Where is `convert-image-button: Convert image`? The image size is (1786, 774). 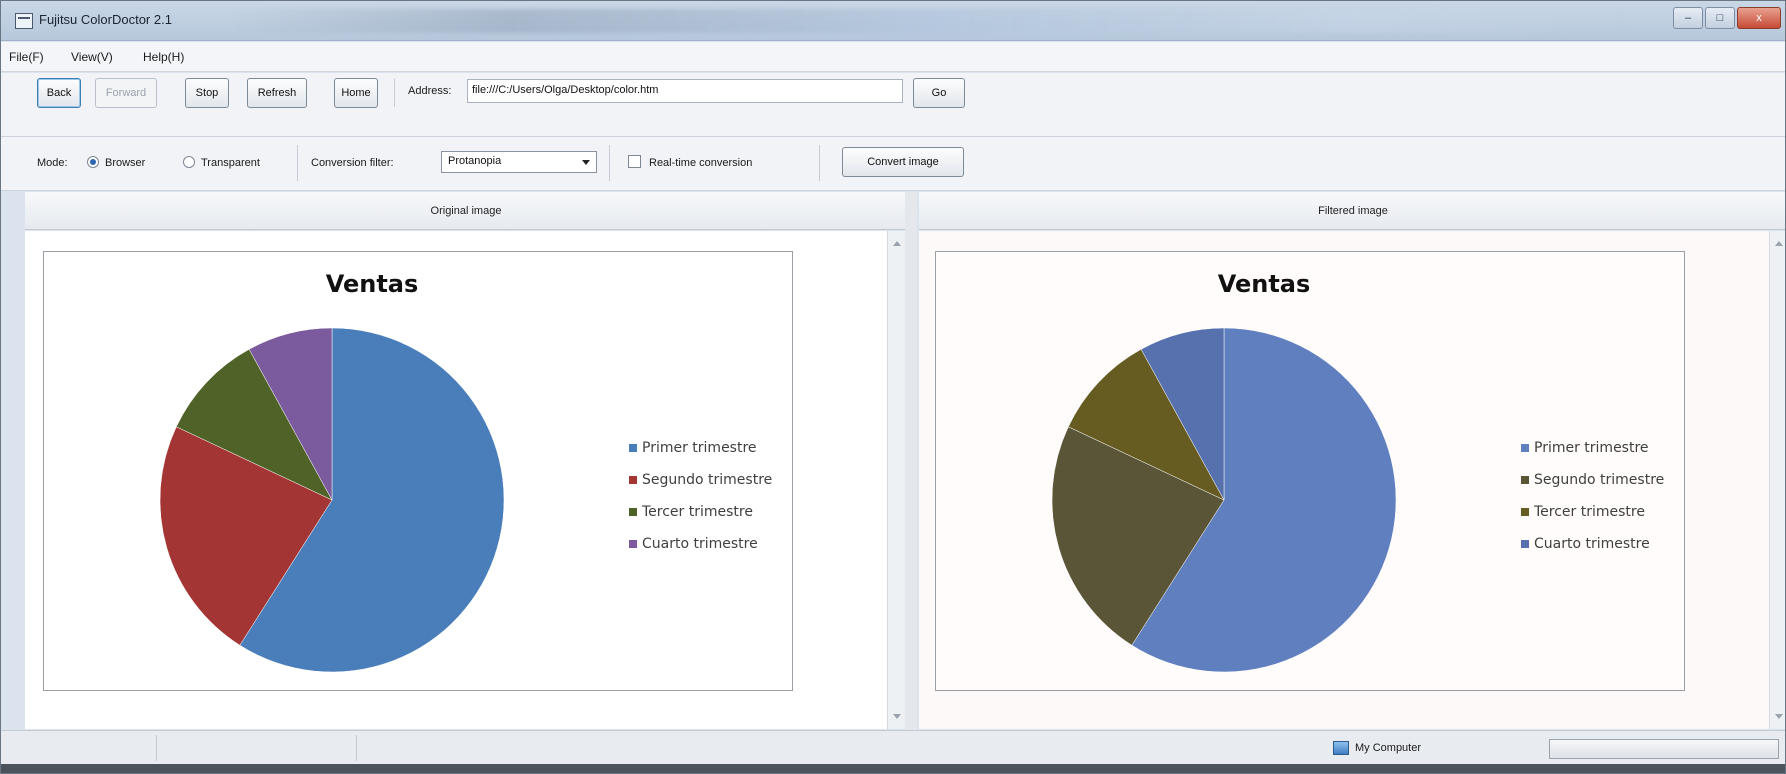
convert-image-button: Convert image is located at coordinates (903, 162).